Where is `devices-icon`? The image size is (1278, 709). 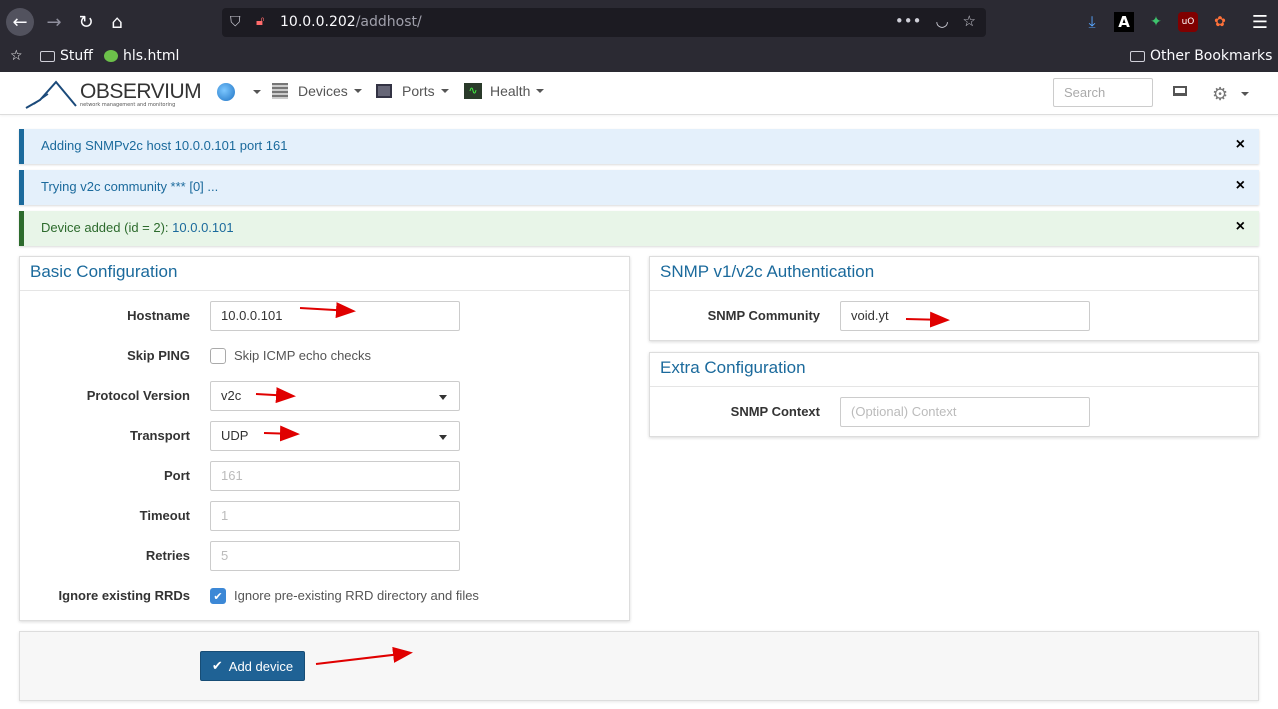 devices-icon is located at coordinates (280, 91).